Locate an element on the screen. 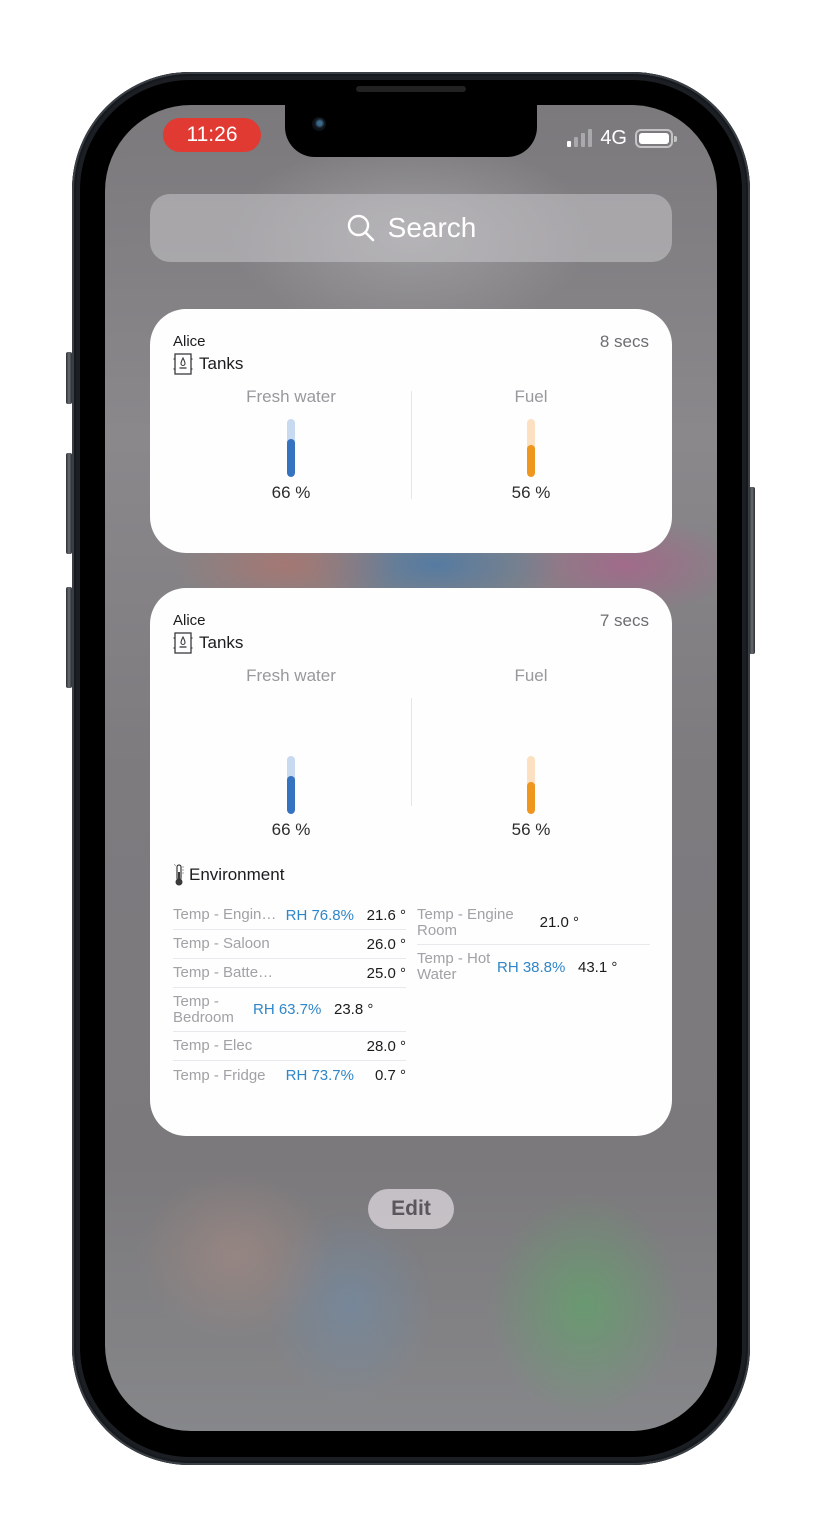  sensor-temperature: 28.0 ° is located at coordinates (386, 1046).